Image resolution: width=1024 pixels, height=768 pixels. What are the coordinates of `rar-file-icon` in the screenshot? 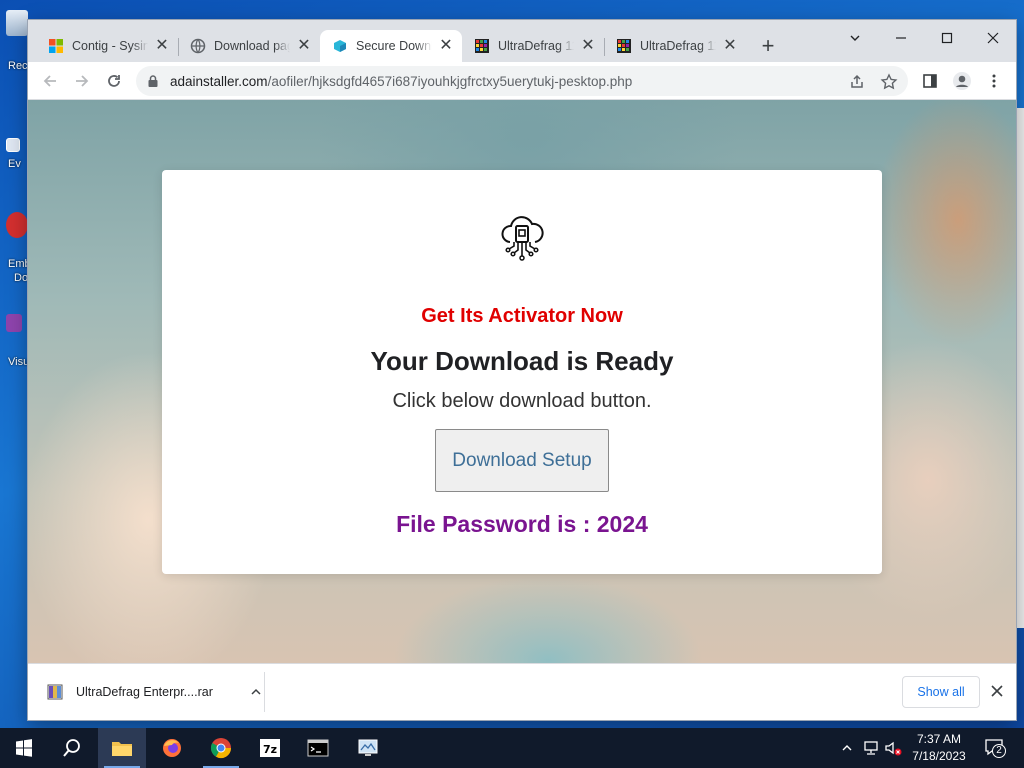 It's located at (55, 692).